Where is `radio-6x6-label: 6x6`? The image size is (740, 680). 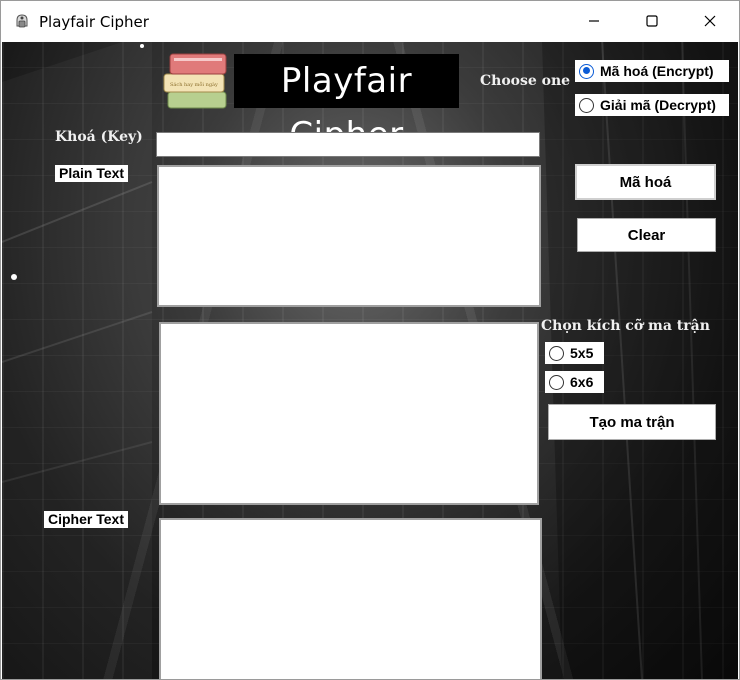 radio-6x6-label: 6x6 is located at coordinates (582, 382).